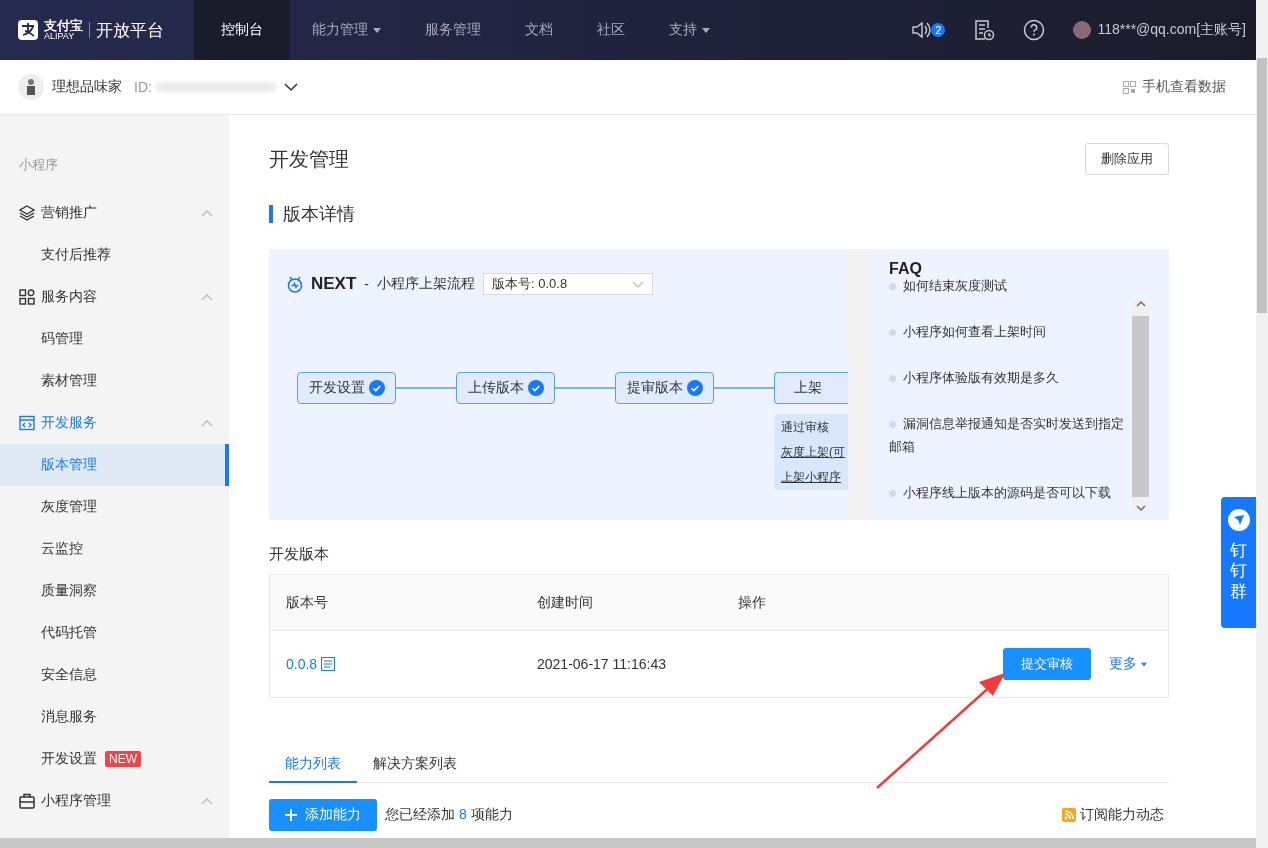  I want to click on sidebar-item: 版本管理, so click(114, 465).